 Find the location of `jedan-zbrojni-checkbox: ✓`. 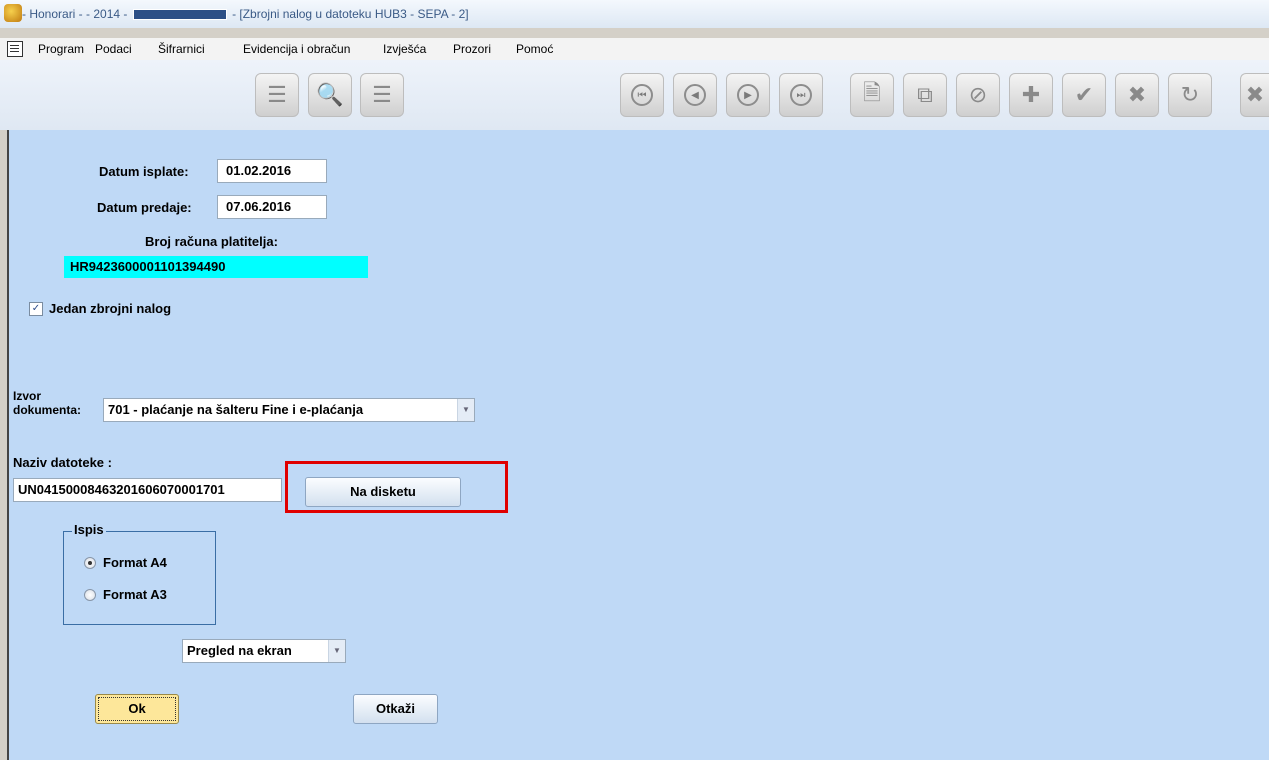

jedan-zbrojni-checkbox: ✓ is located at coordinates (36, 309).